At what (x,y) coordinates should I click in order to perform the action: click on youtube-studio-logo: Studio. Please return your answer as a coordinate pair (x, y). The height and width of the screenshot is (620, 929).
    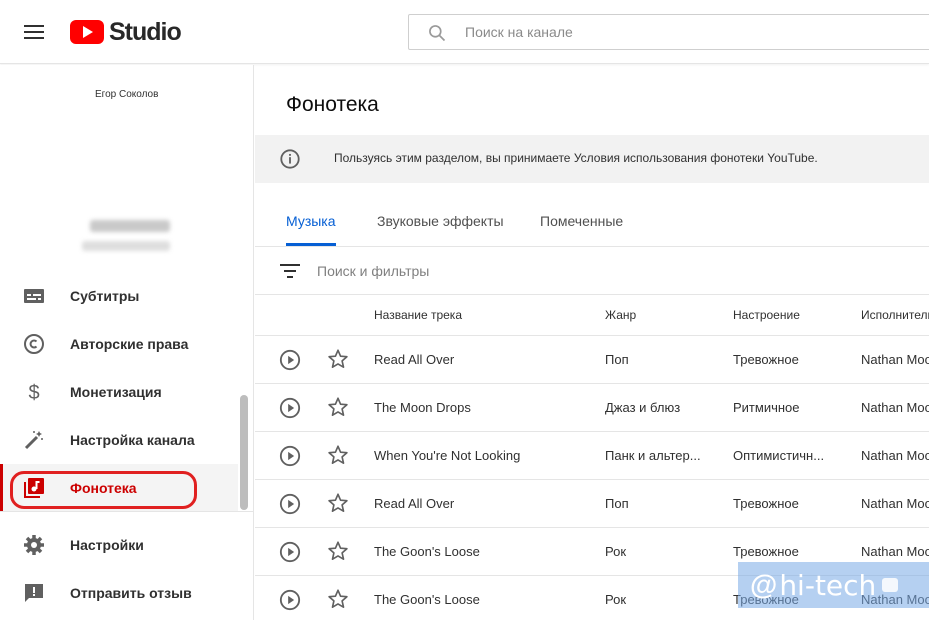
    Looking at the image, I should click on (126, 32).